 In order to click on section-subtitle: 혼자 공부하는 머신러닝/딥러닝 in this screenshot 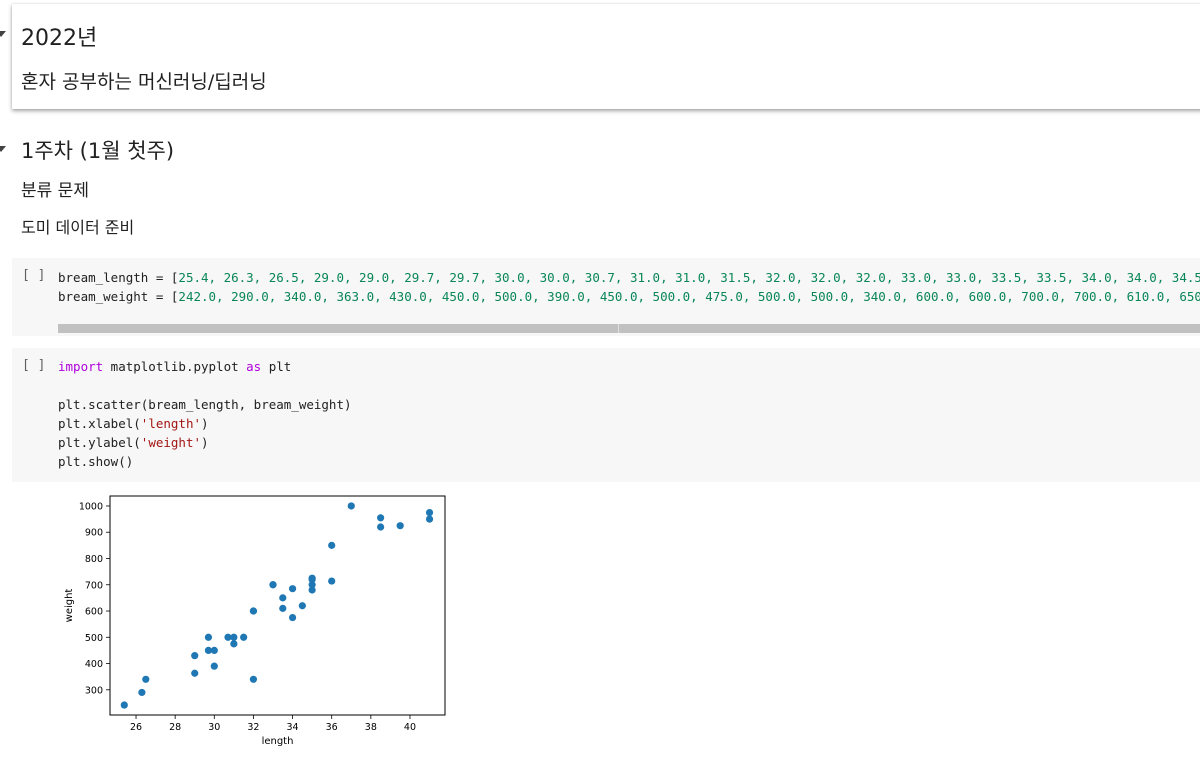, I will do `click(144, 82)`.